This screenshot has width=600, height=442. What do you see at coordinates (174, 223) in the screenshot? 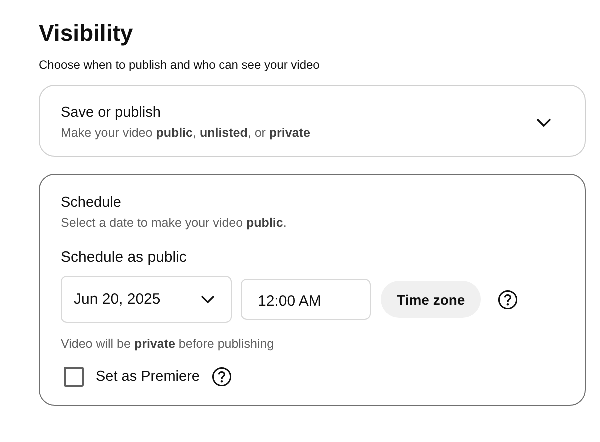
I see `card-description: Select a date to make your video public.` at bounding box center [174, 223].